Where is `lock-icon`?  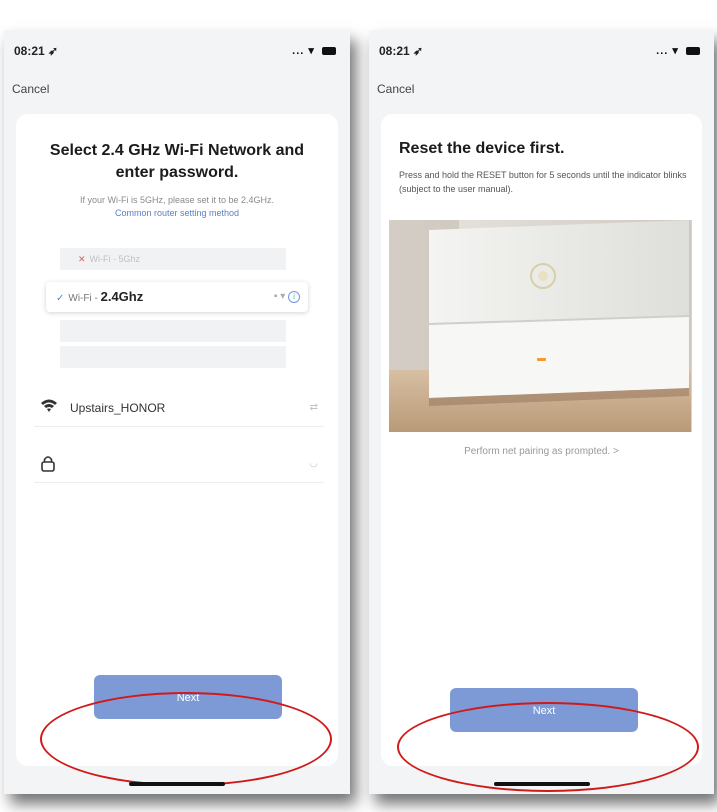
lock-icon is located at coordinates (48, 465).